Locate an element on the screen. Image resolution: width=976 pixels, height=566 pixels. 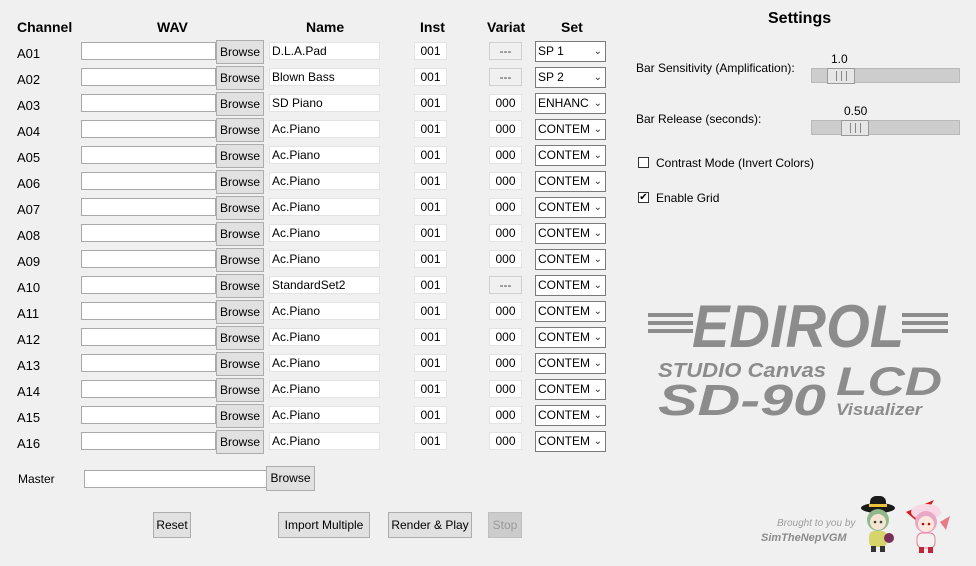
sensitivity-slider is located at coordinates (885, 76).